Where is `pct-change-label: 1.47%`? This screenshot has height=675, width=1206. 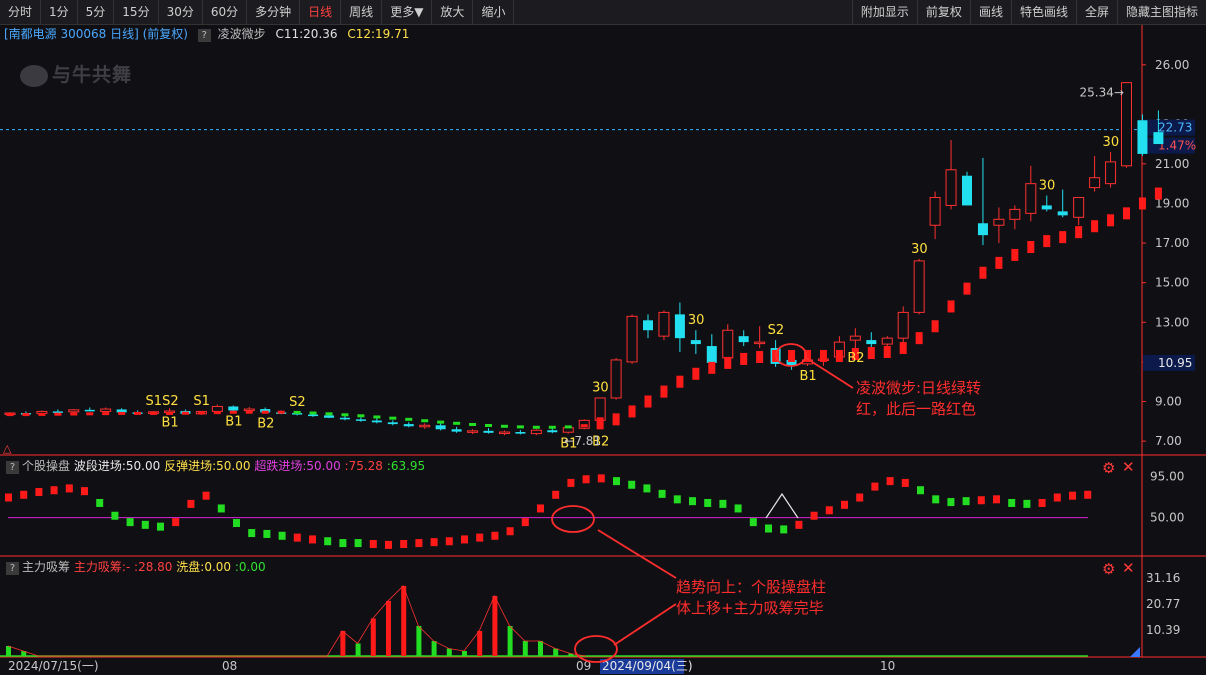
pct-change-label: 1.47% is located at coordinates (1177, 146).